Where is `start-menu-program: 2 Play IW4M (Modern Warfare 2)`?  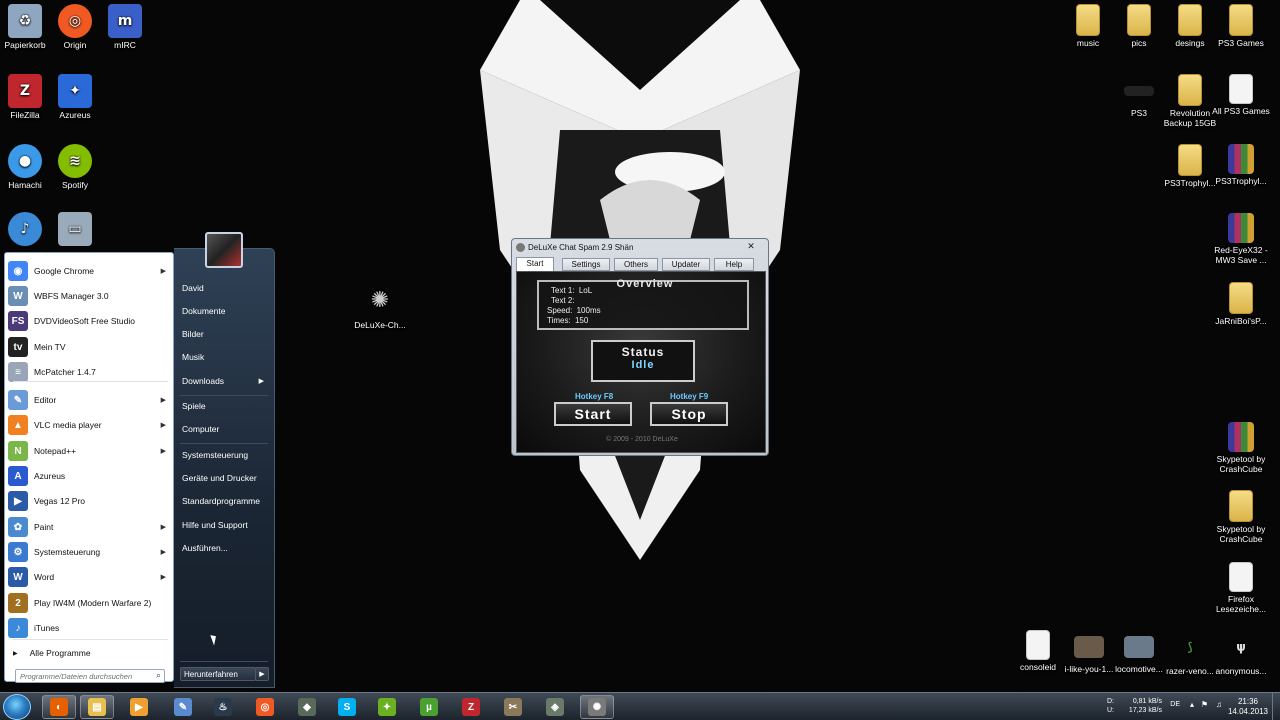 start-menu-program: 2 Play IW4M (Modern Warfare 2) is located at coordinates (90, 603).